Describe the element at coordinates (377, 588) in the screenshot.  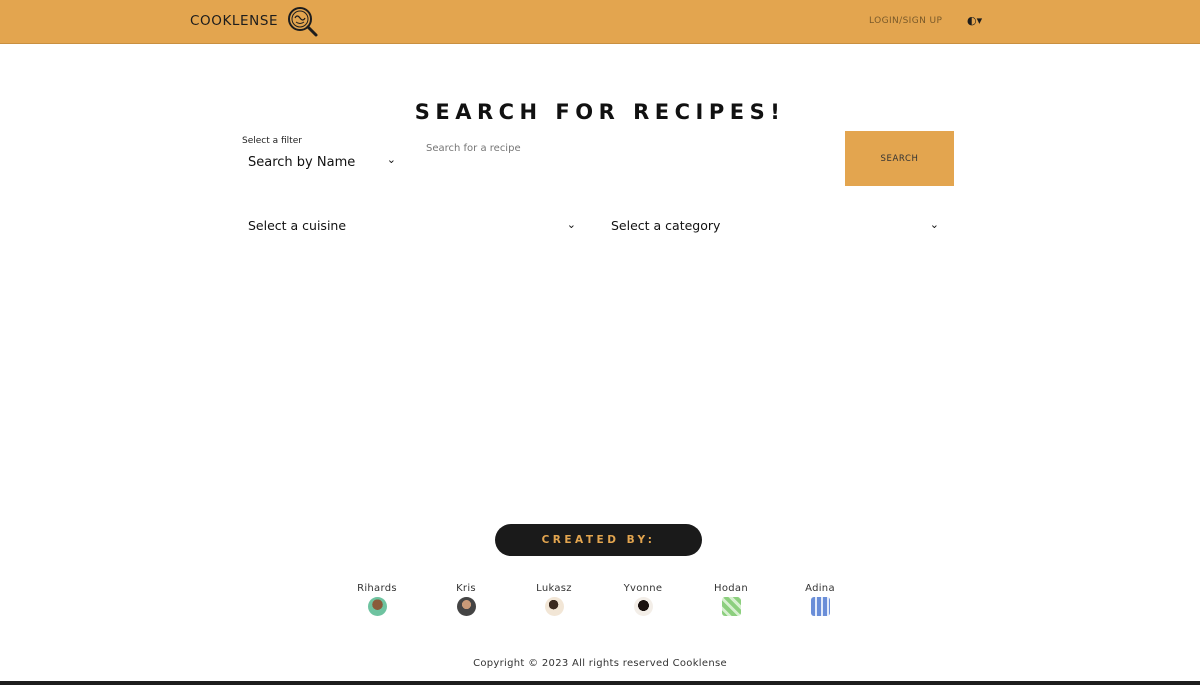
I see `member-name: Rihards` at that location.